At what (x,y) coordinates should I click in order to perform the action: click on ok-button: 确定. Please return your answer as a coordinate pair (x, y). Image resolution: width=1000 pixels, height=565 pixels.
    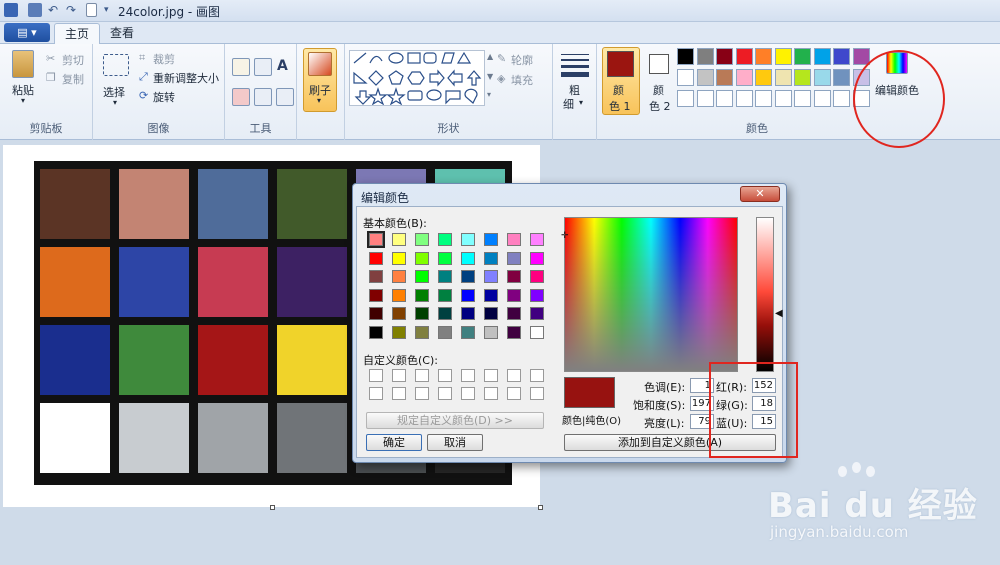
    Looking at the image, I should click on (394, 442).